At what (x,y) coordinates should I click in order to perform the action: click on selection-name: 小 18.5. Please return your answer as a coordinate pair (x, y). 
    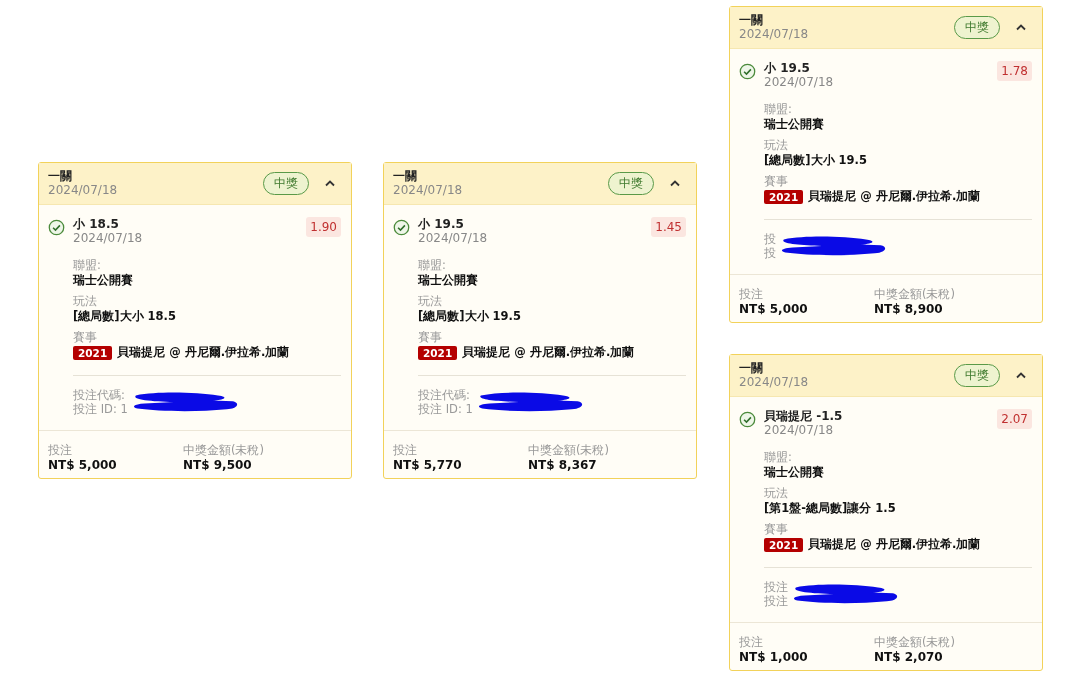
    Looking at the image, I should click on (96, 224).